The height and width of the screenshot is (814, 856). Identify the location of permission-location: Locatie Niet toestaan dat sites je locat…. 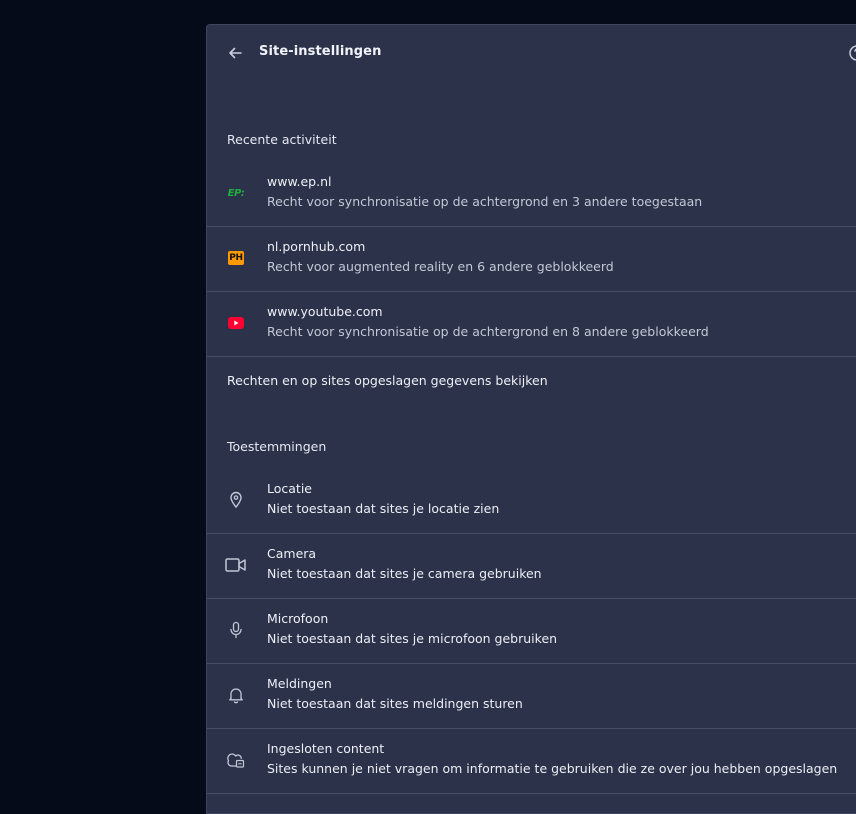
(531, 501).